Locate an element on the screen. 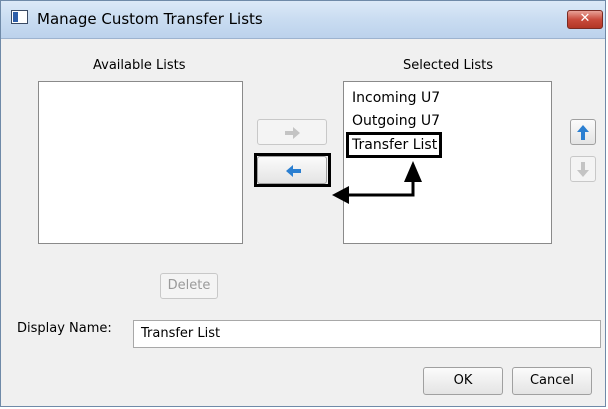 The width and height of the screenshot is (608, 409). annotation-arrowhead-up-icon is located at coordinates (413, 171).